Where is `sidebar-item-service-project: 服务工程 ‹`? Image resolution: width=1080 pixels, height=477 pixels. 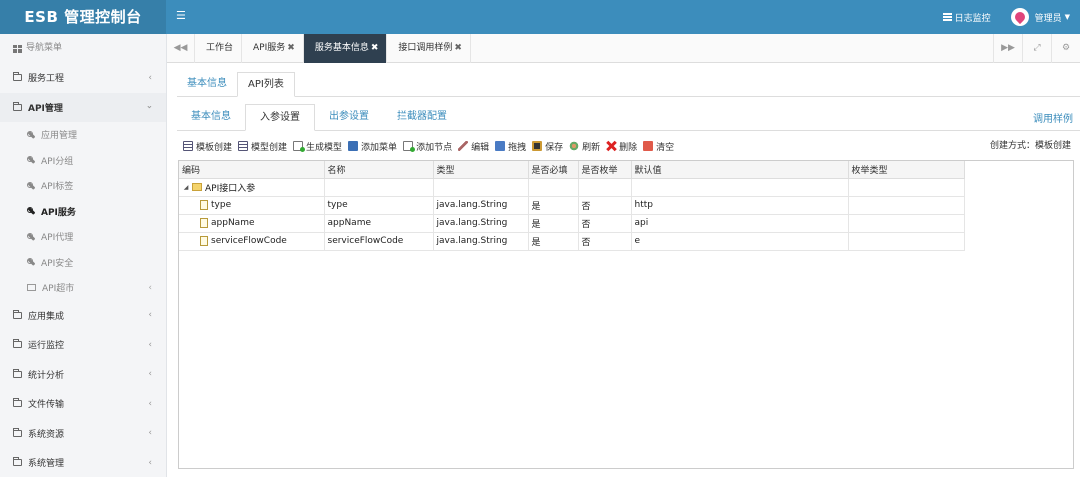 sidebar-item-service-project: 服务工程 ‹ is located at coordinates (83, 78).